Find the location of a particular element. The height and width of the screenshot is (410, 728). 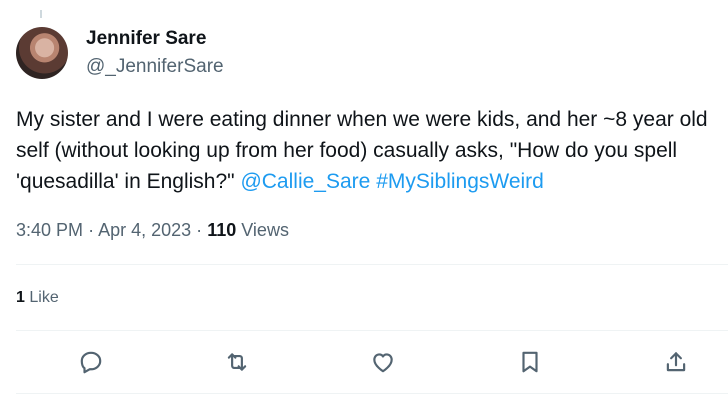

views-count: 110 is located at coordinates (222, 230).